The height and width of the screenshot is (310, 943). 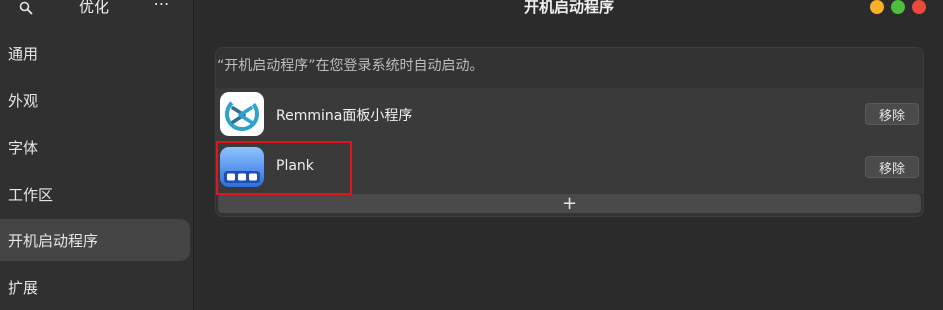 I want to click on sidebar-item-startup-apps: 开机启动程序, so click(x=95, y=240).